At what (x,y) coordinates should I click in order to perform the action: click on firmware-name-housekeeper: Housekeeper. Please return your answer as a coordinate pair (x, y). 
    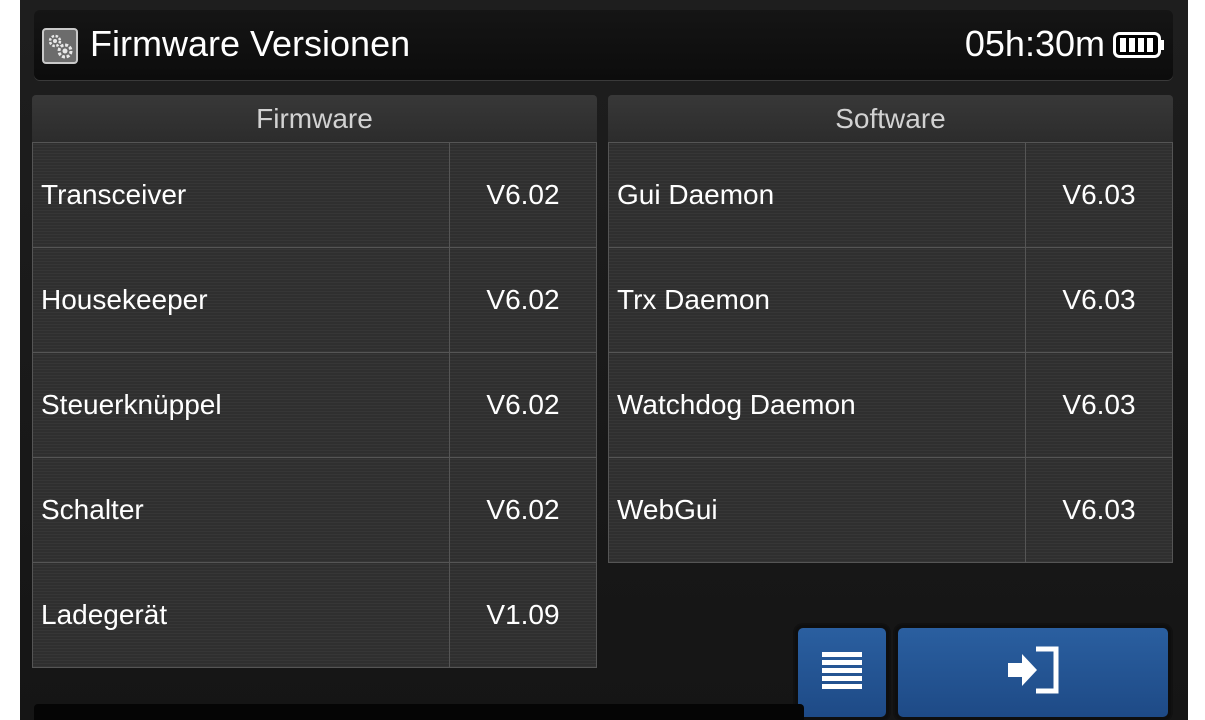
    Looking at the image, I should click on (241, 300).